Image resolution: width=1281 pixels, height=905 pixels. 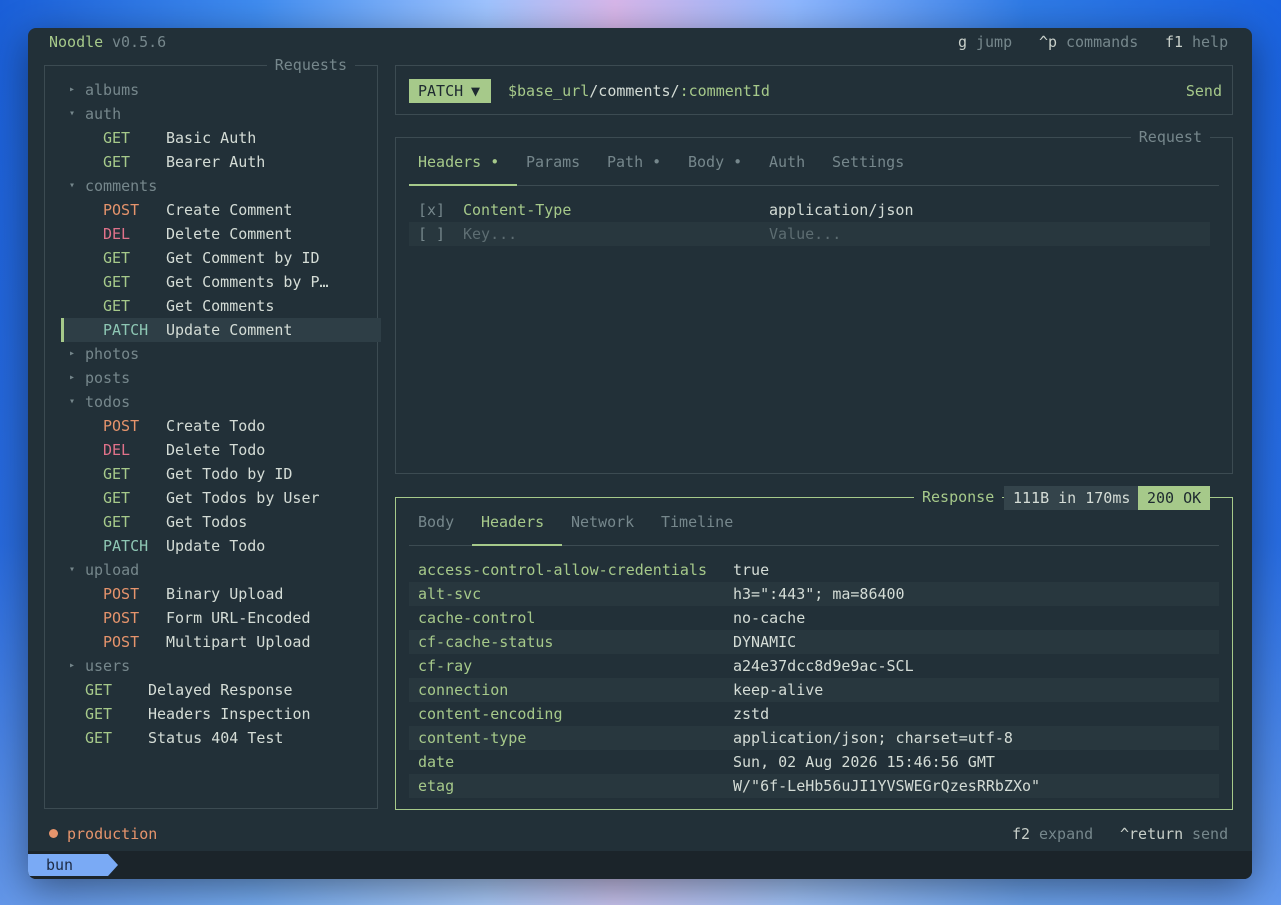 I want to click on tree-request: GET Get Comments, so click(x=221, y=306).